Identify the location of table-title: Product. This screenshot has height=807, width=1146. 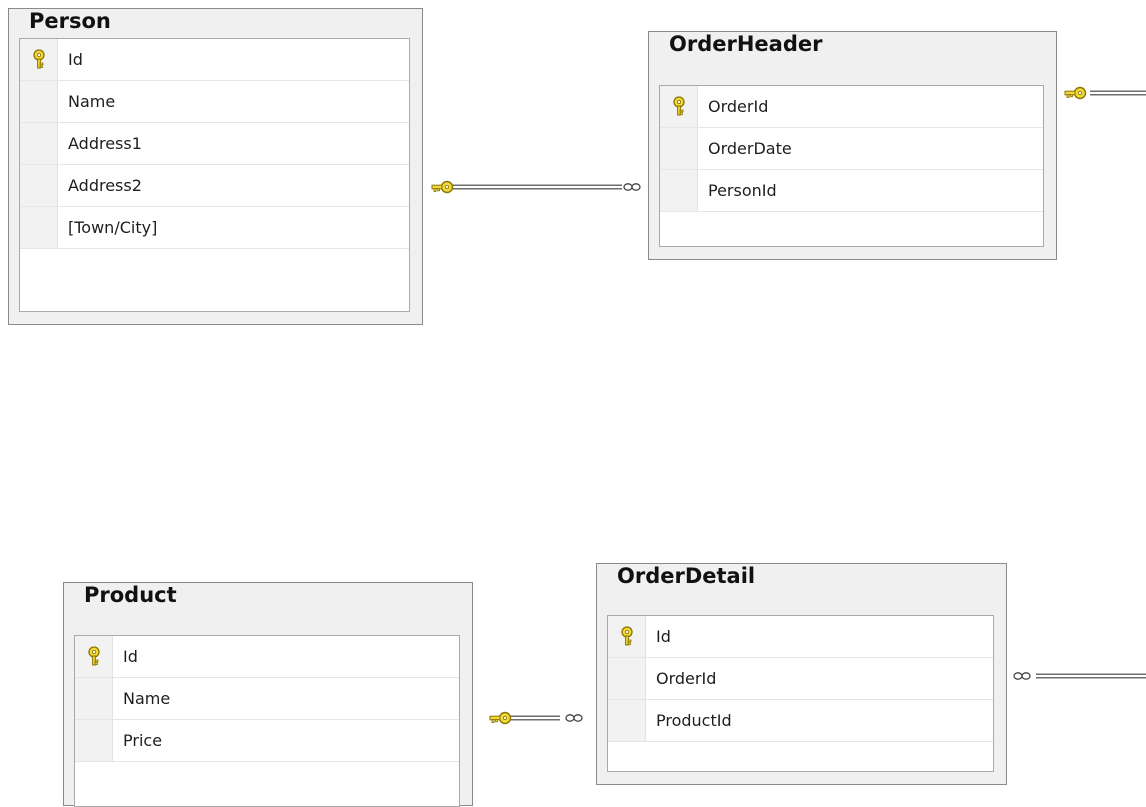
(130, 595).